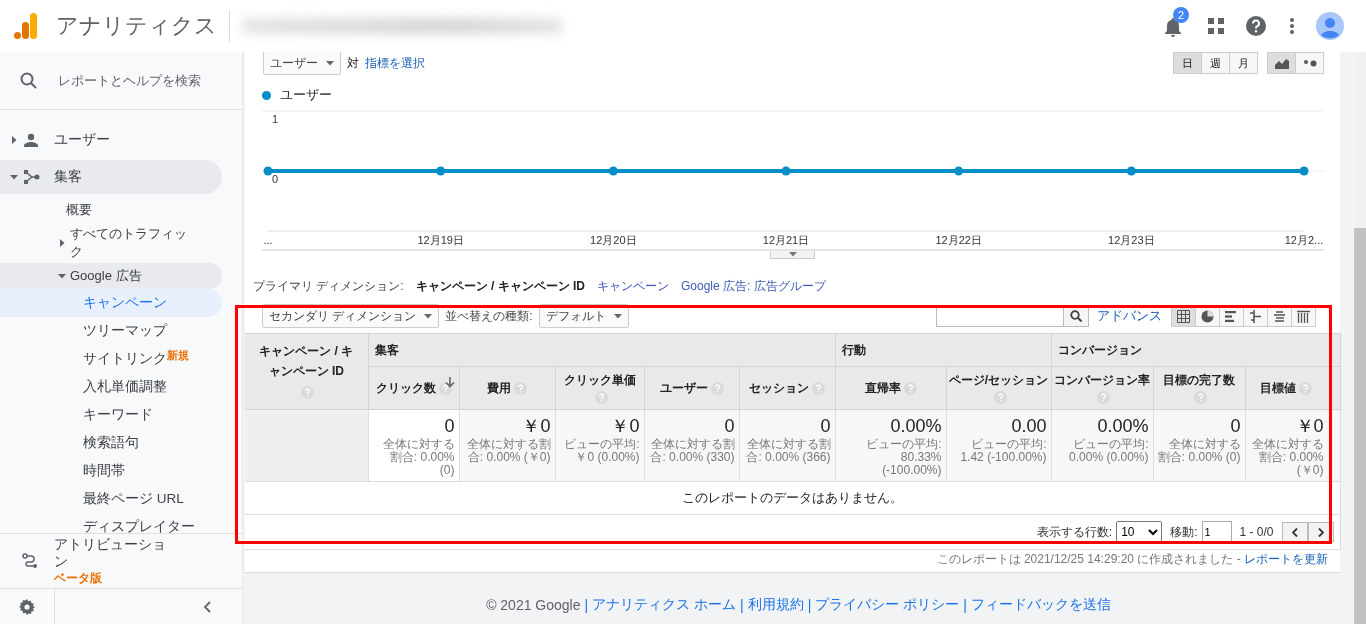  I want to click on bars-icon, so click(1231, 316).